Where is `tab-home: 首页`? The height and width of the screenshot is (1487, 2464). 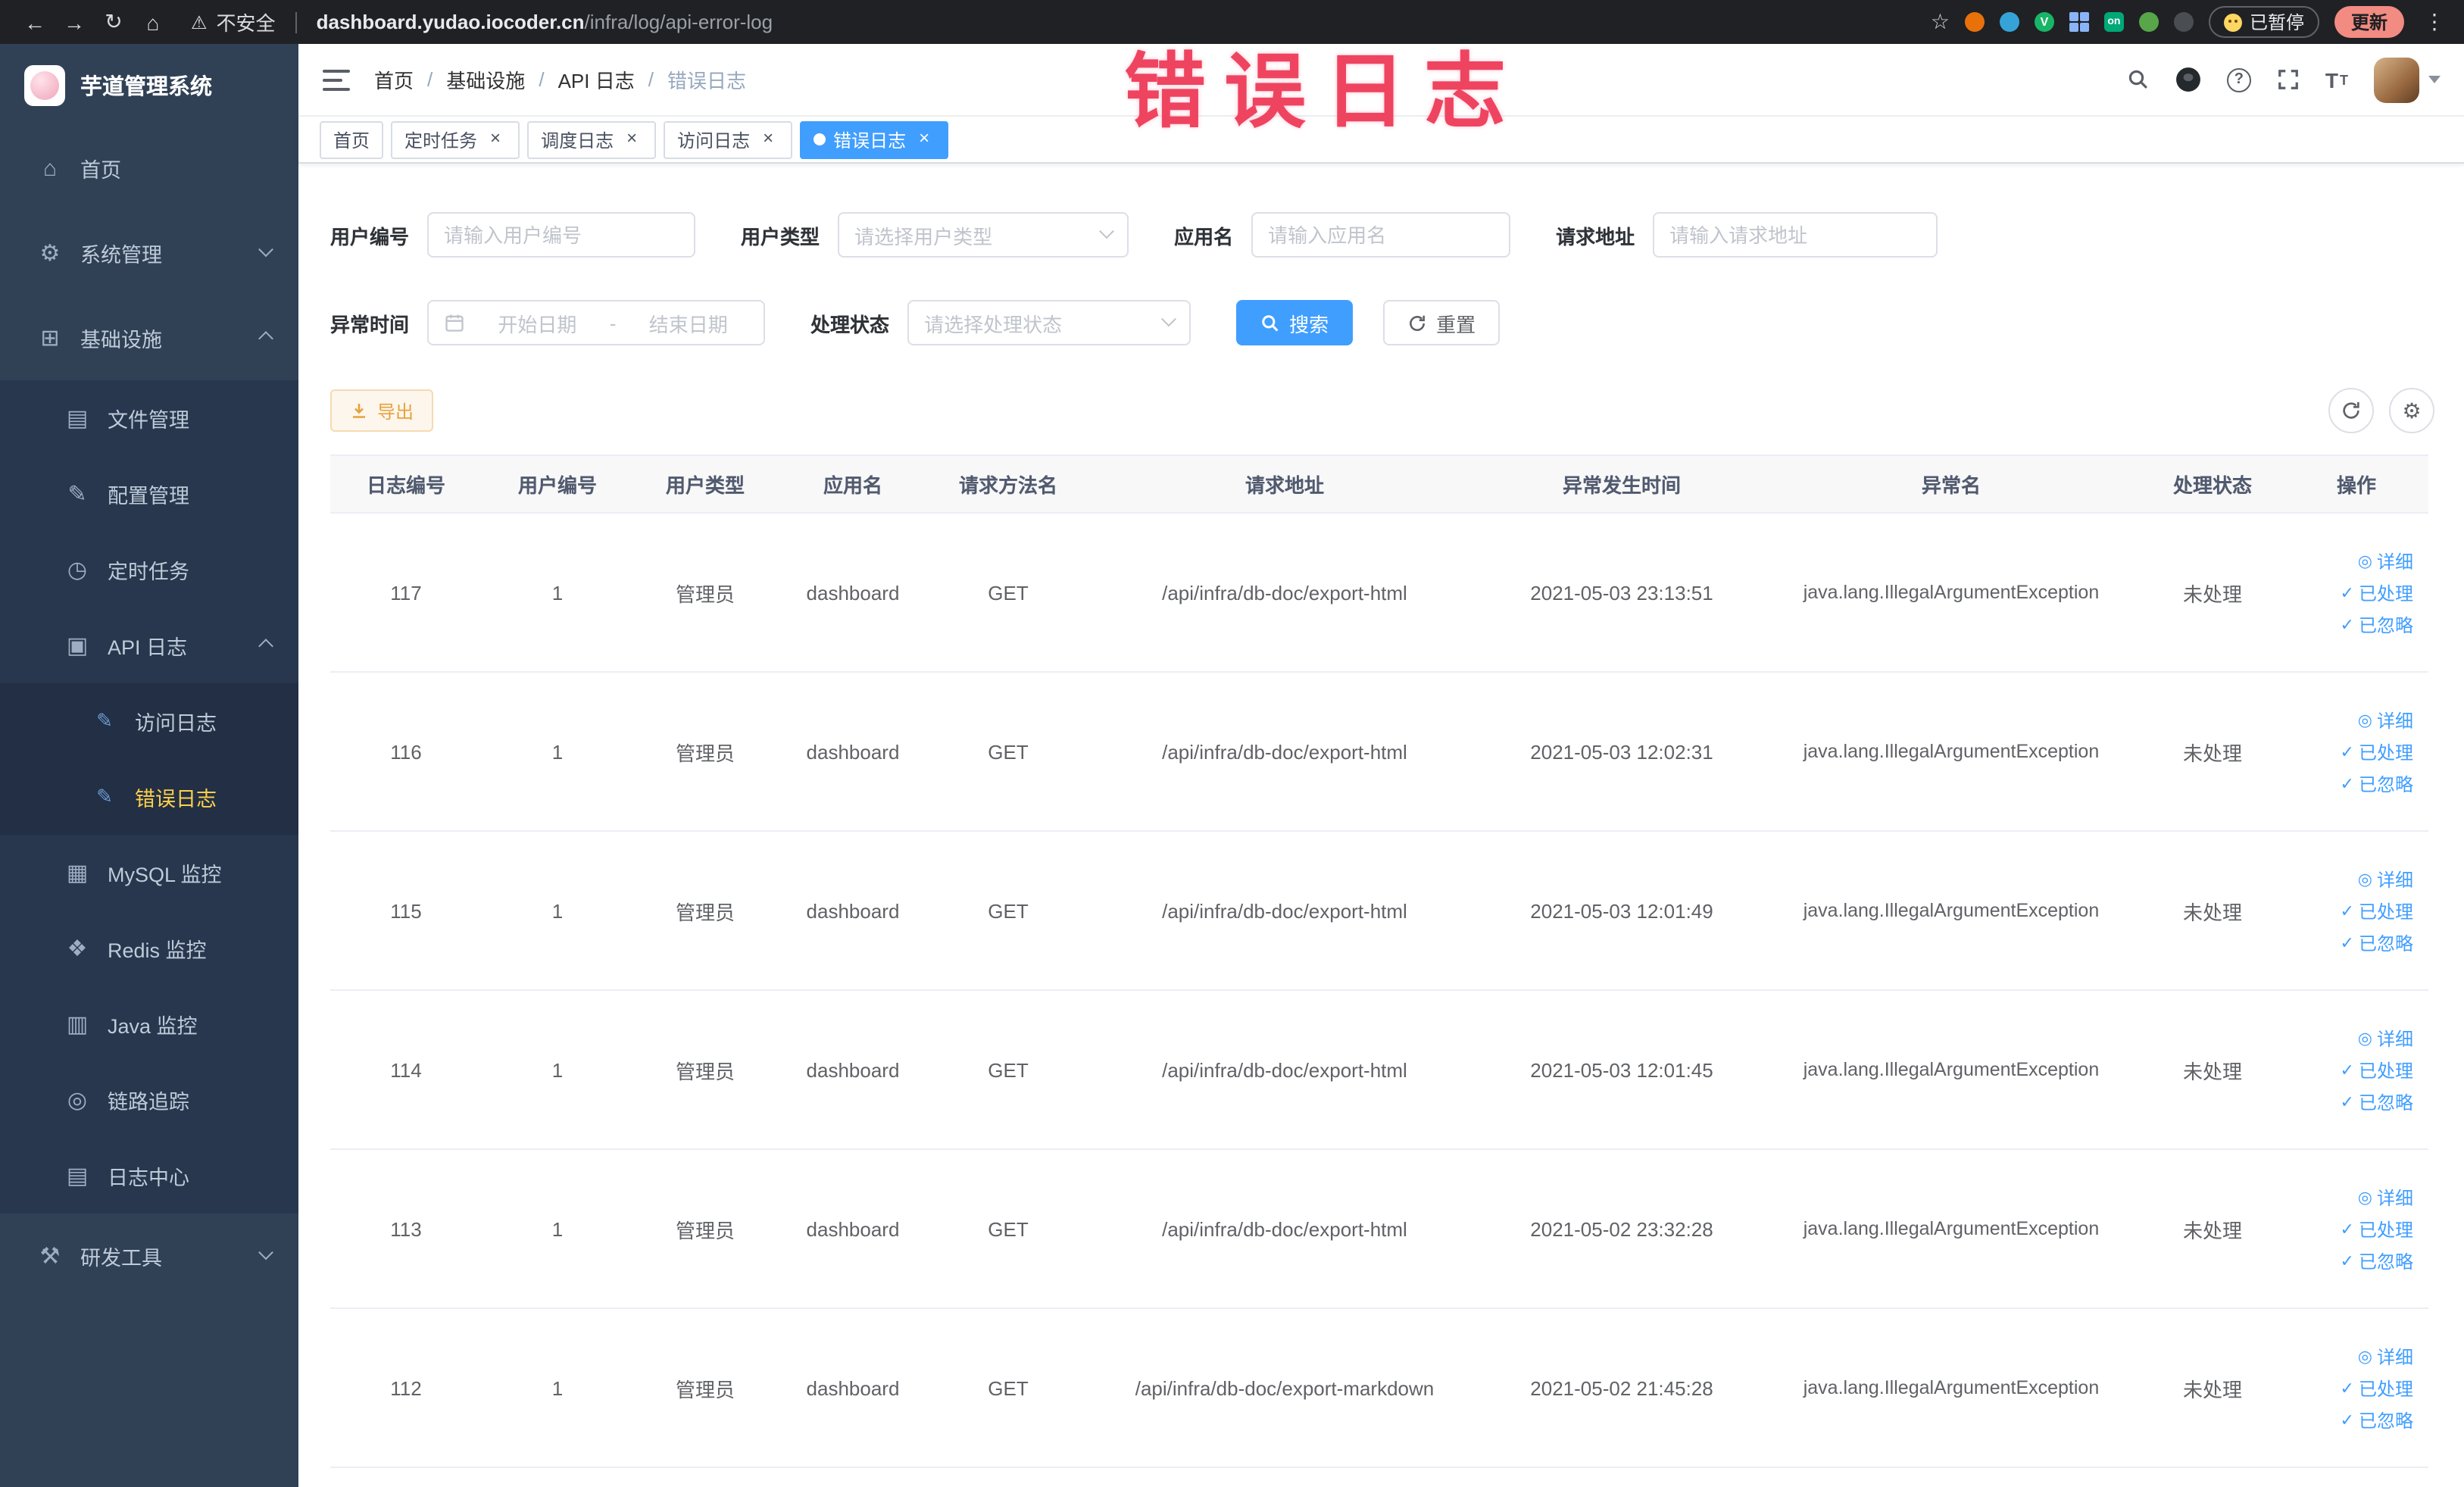 tab-home: 首页 is located at coordinates (352, 139).